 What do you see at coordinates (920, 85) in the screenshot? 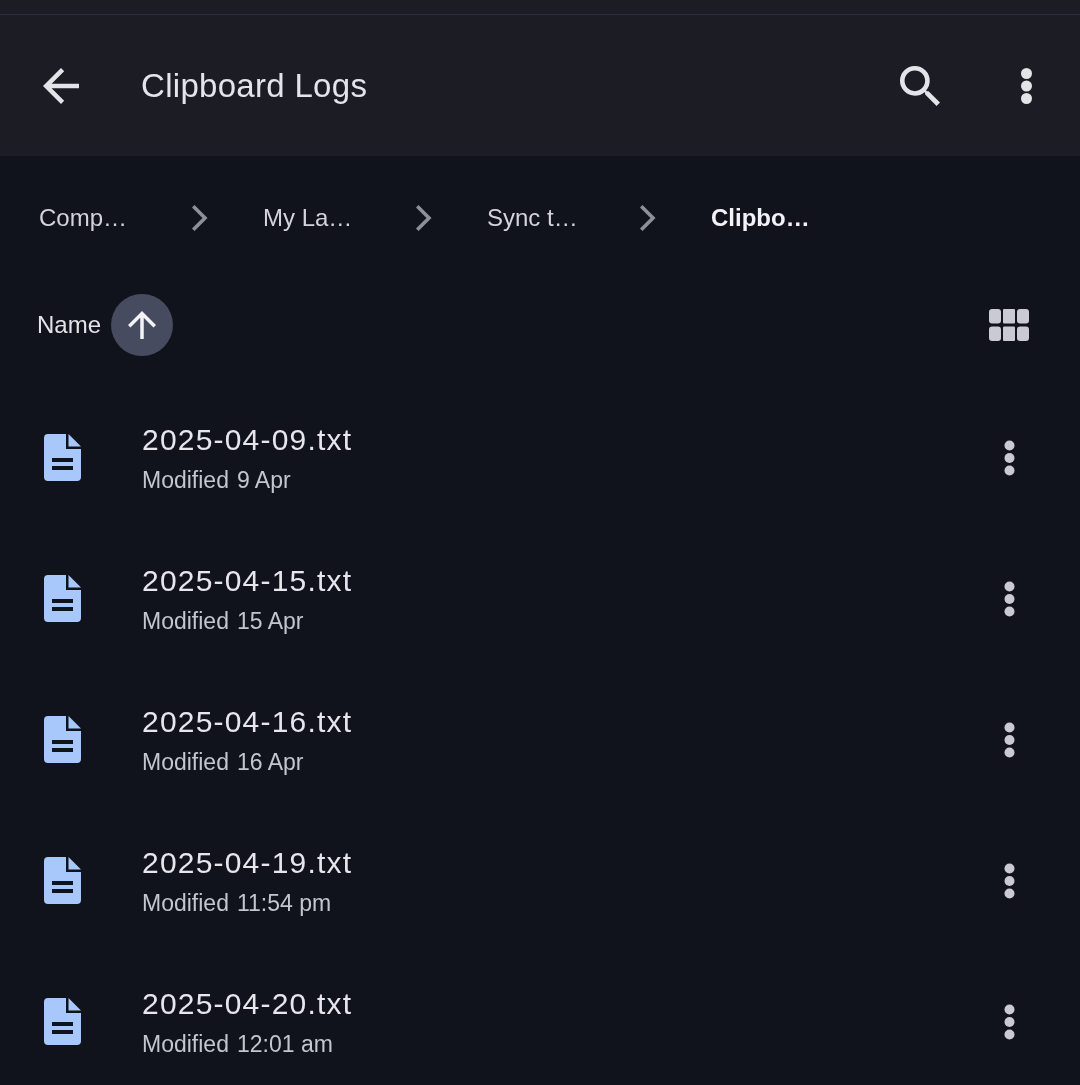
I see `search-icon` at bounding box center [920, 85].